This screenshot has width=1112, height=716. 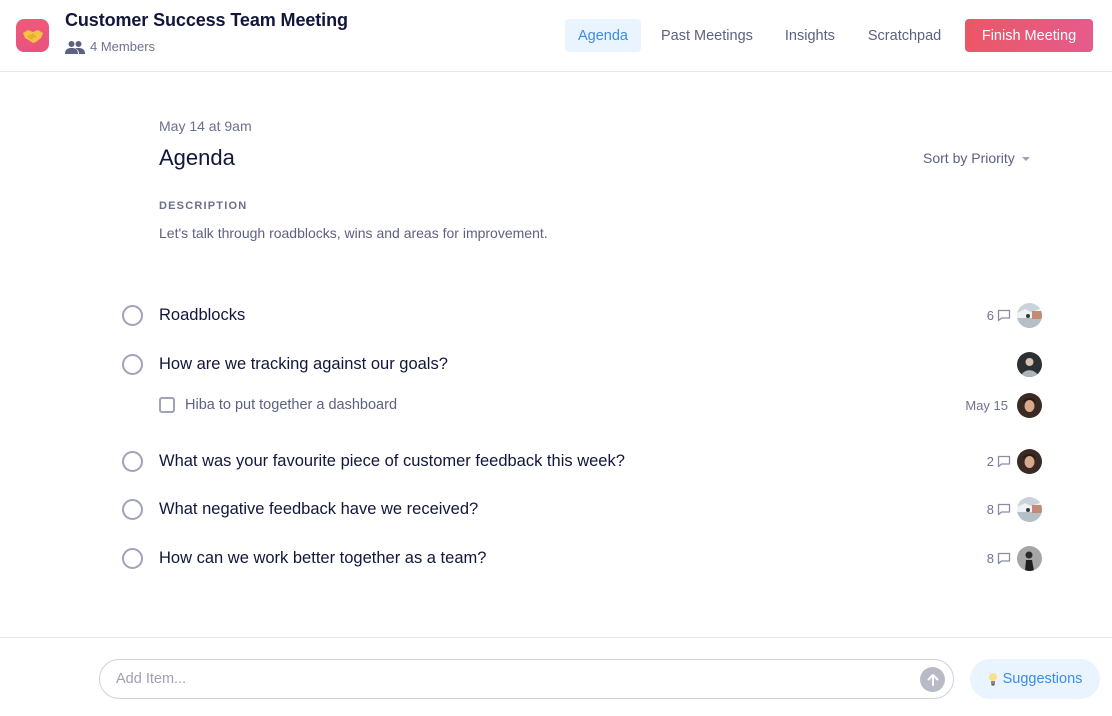 I want to click on sort-dropdown: Sort by Priority, so click(x=976, y=158).